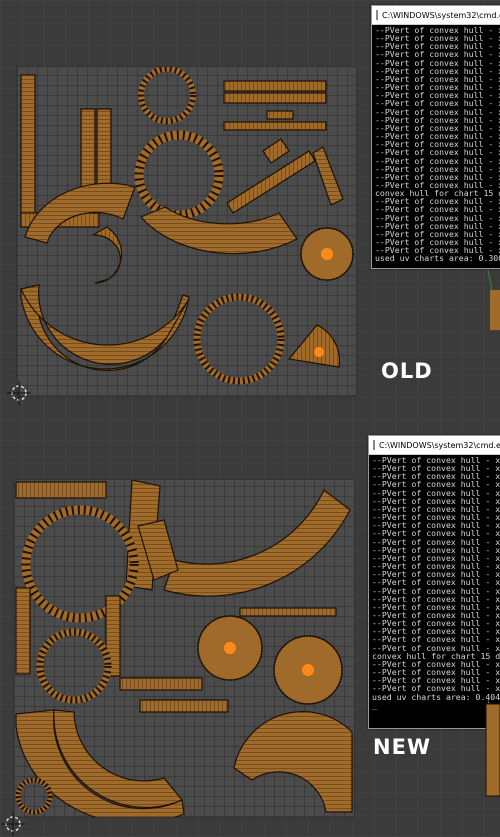 The height and width of the screenshot is (837, 500). I want to click on cmd-titlebar-old: C:\WINDOWS\system32\cmd.exe, so click(436, 15).